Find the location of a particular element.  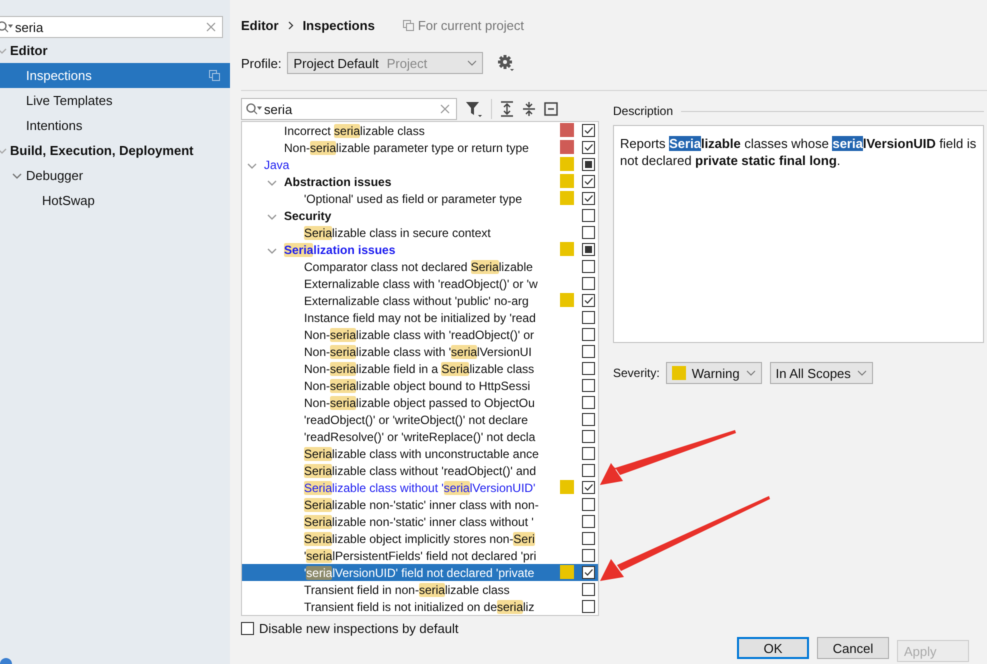

tree-row: Incorrect serializable class is located at coordinates (420, 131).